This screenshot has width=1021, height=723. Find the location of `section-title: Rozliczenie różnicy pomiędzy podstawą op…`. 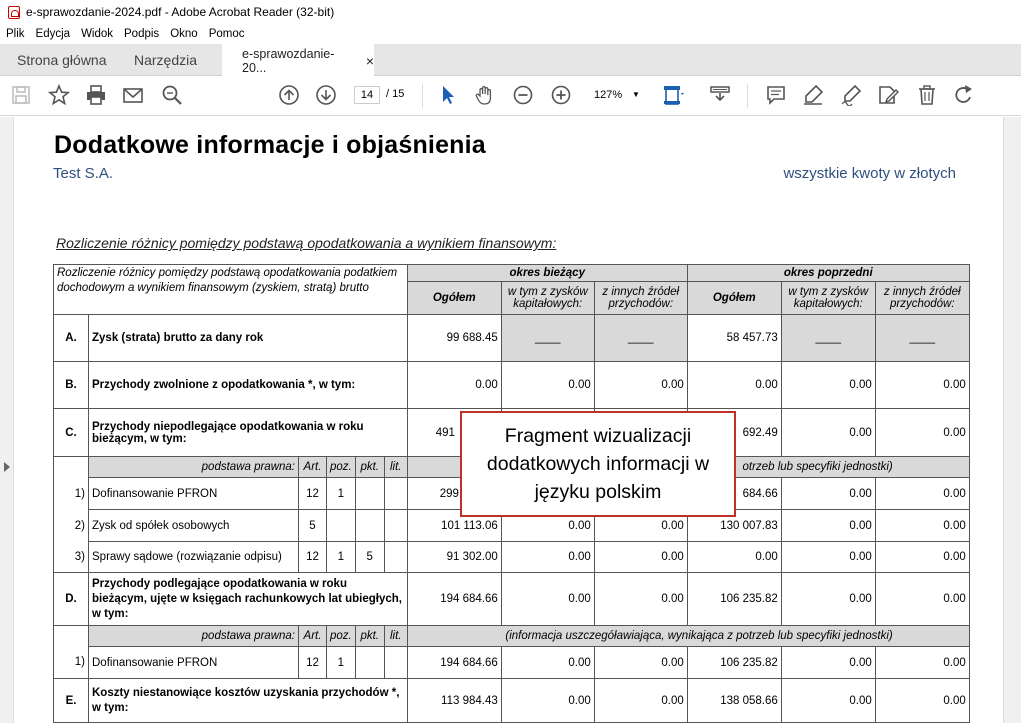

section-title: Rozliczenie różnicy pomiędzy podstawą op… is located at coordinates (306, 243).